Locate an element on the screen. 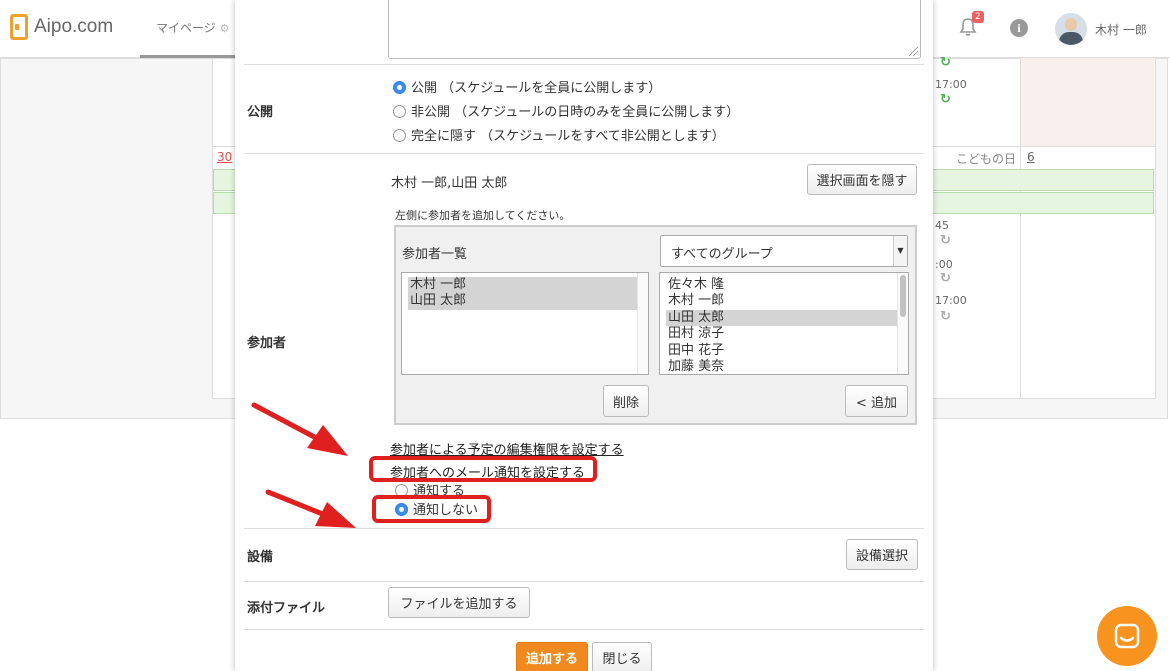 This screenshot has height=671, width=1170. delete-button: 削除 is located at coordinates (626, 401).